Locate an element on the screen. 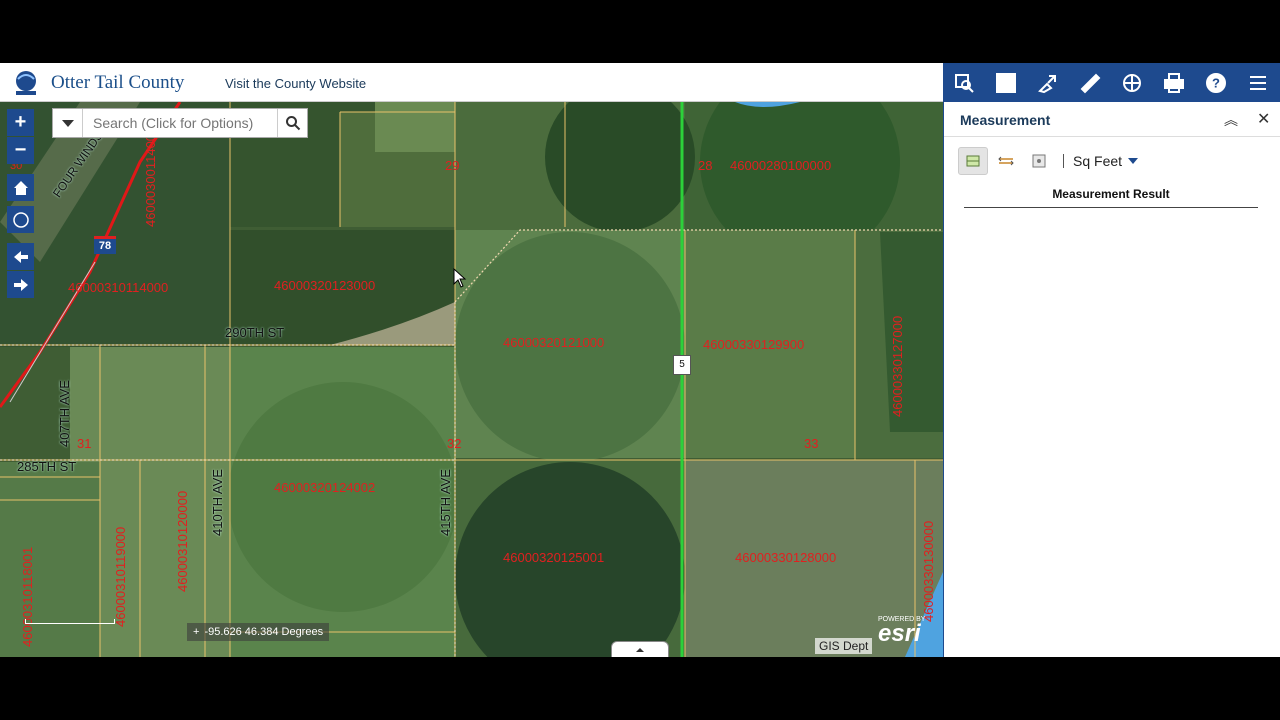 This screenshot has height=720, width=1280. caret-up-icon is located at coordinates (640, 650).